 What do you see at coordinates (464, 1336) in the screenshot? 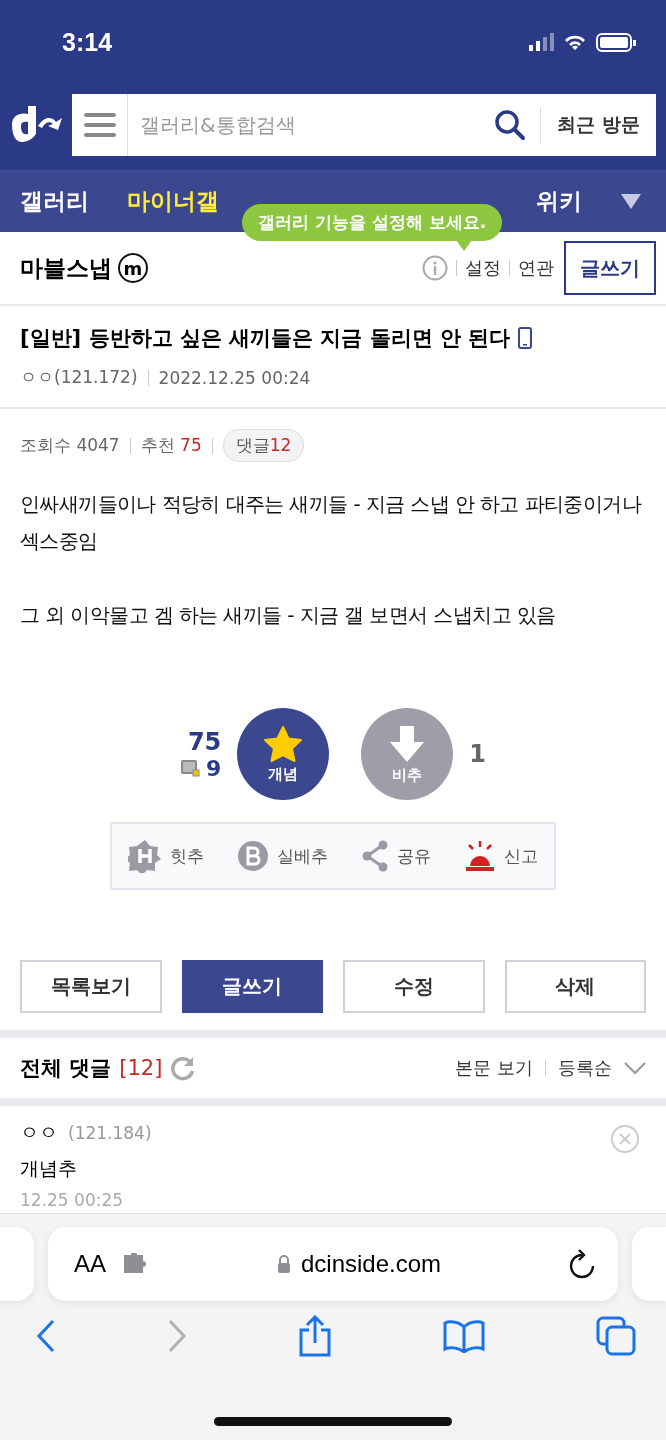
I see `bookmarks-icon` at bounding box center [464, 1336].